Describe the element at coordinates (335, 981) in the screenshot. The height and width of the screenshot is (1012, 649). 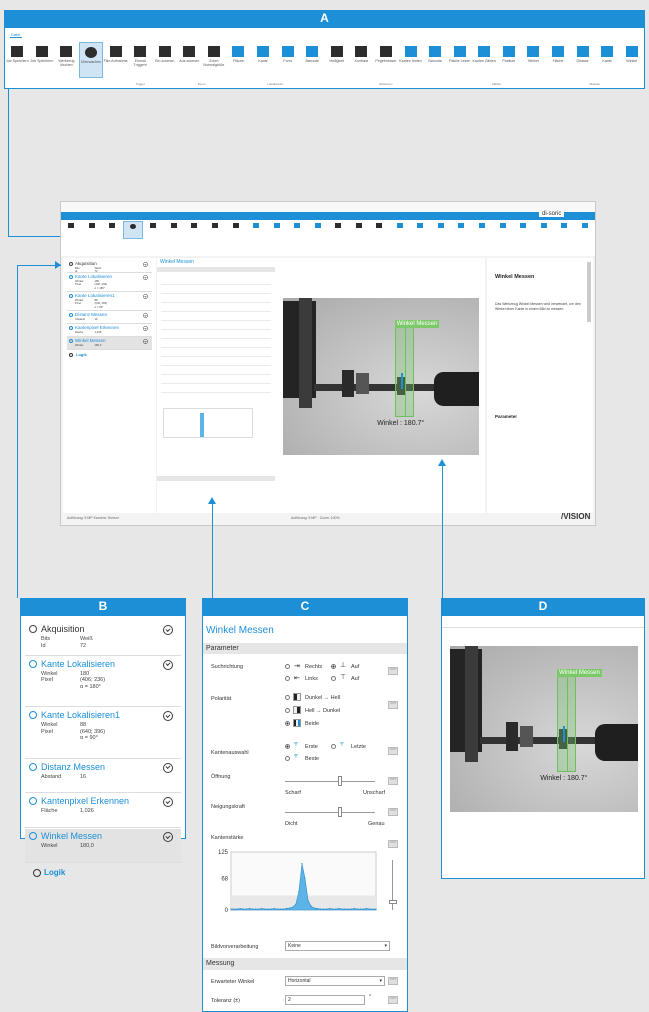
I see `winkel-select: Horizontal ▾` at that location.